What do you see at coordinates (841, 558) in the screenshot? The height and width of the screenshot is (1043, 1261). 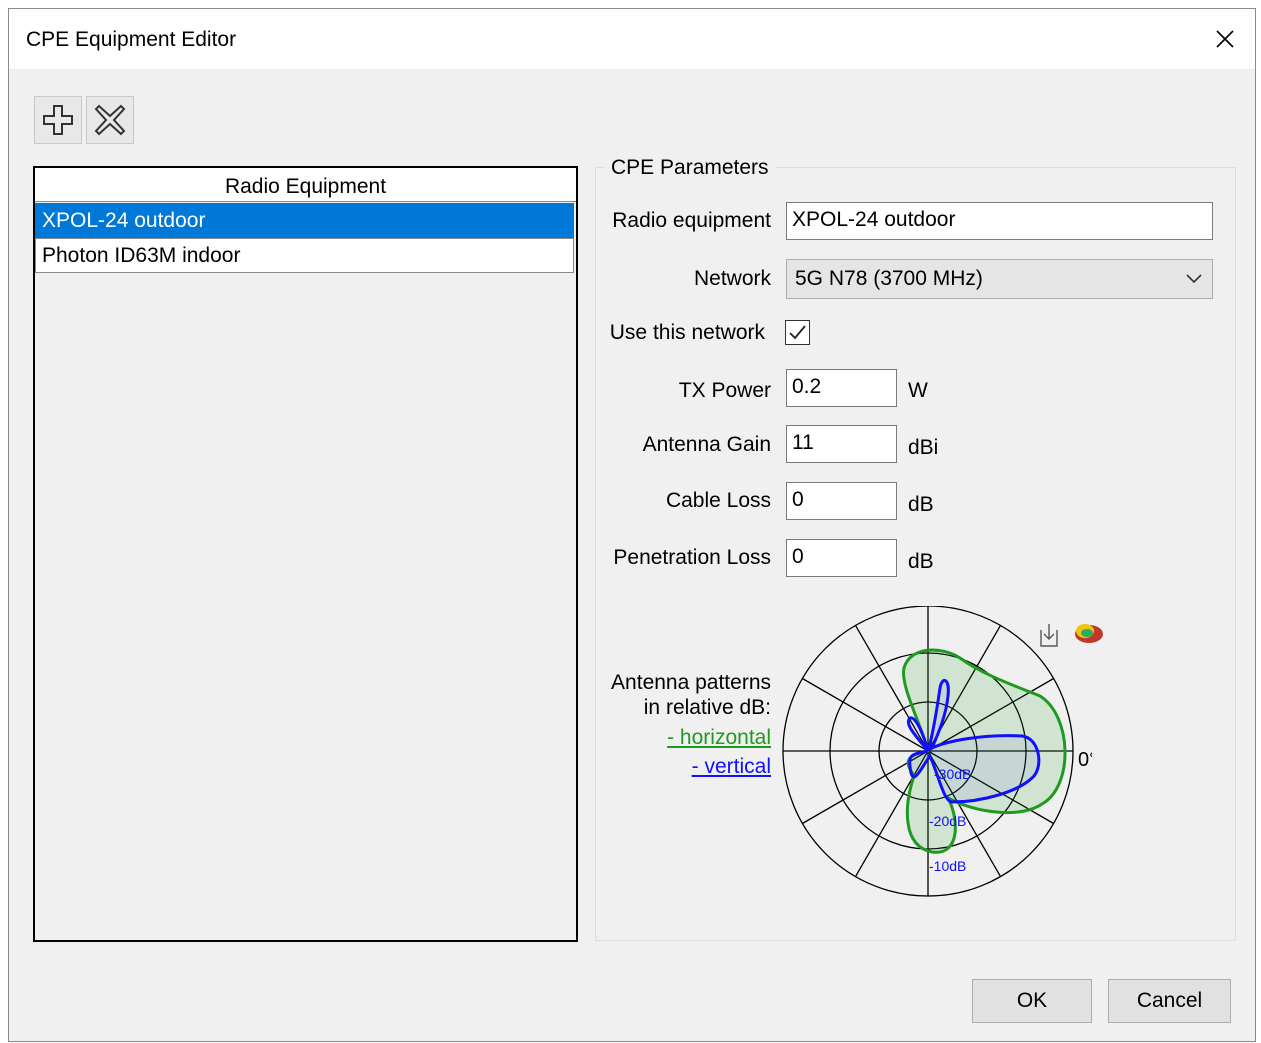 I see `penetration-loss-input: 0` at bounding box center [841, 558].